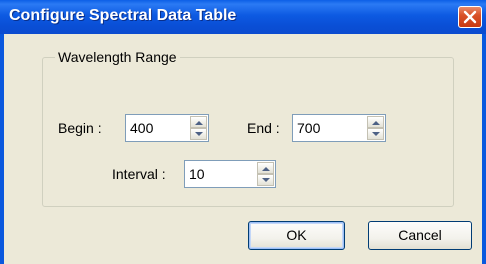  I want to click on end-spin-down-button, so click(375, 134).